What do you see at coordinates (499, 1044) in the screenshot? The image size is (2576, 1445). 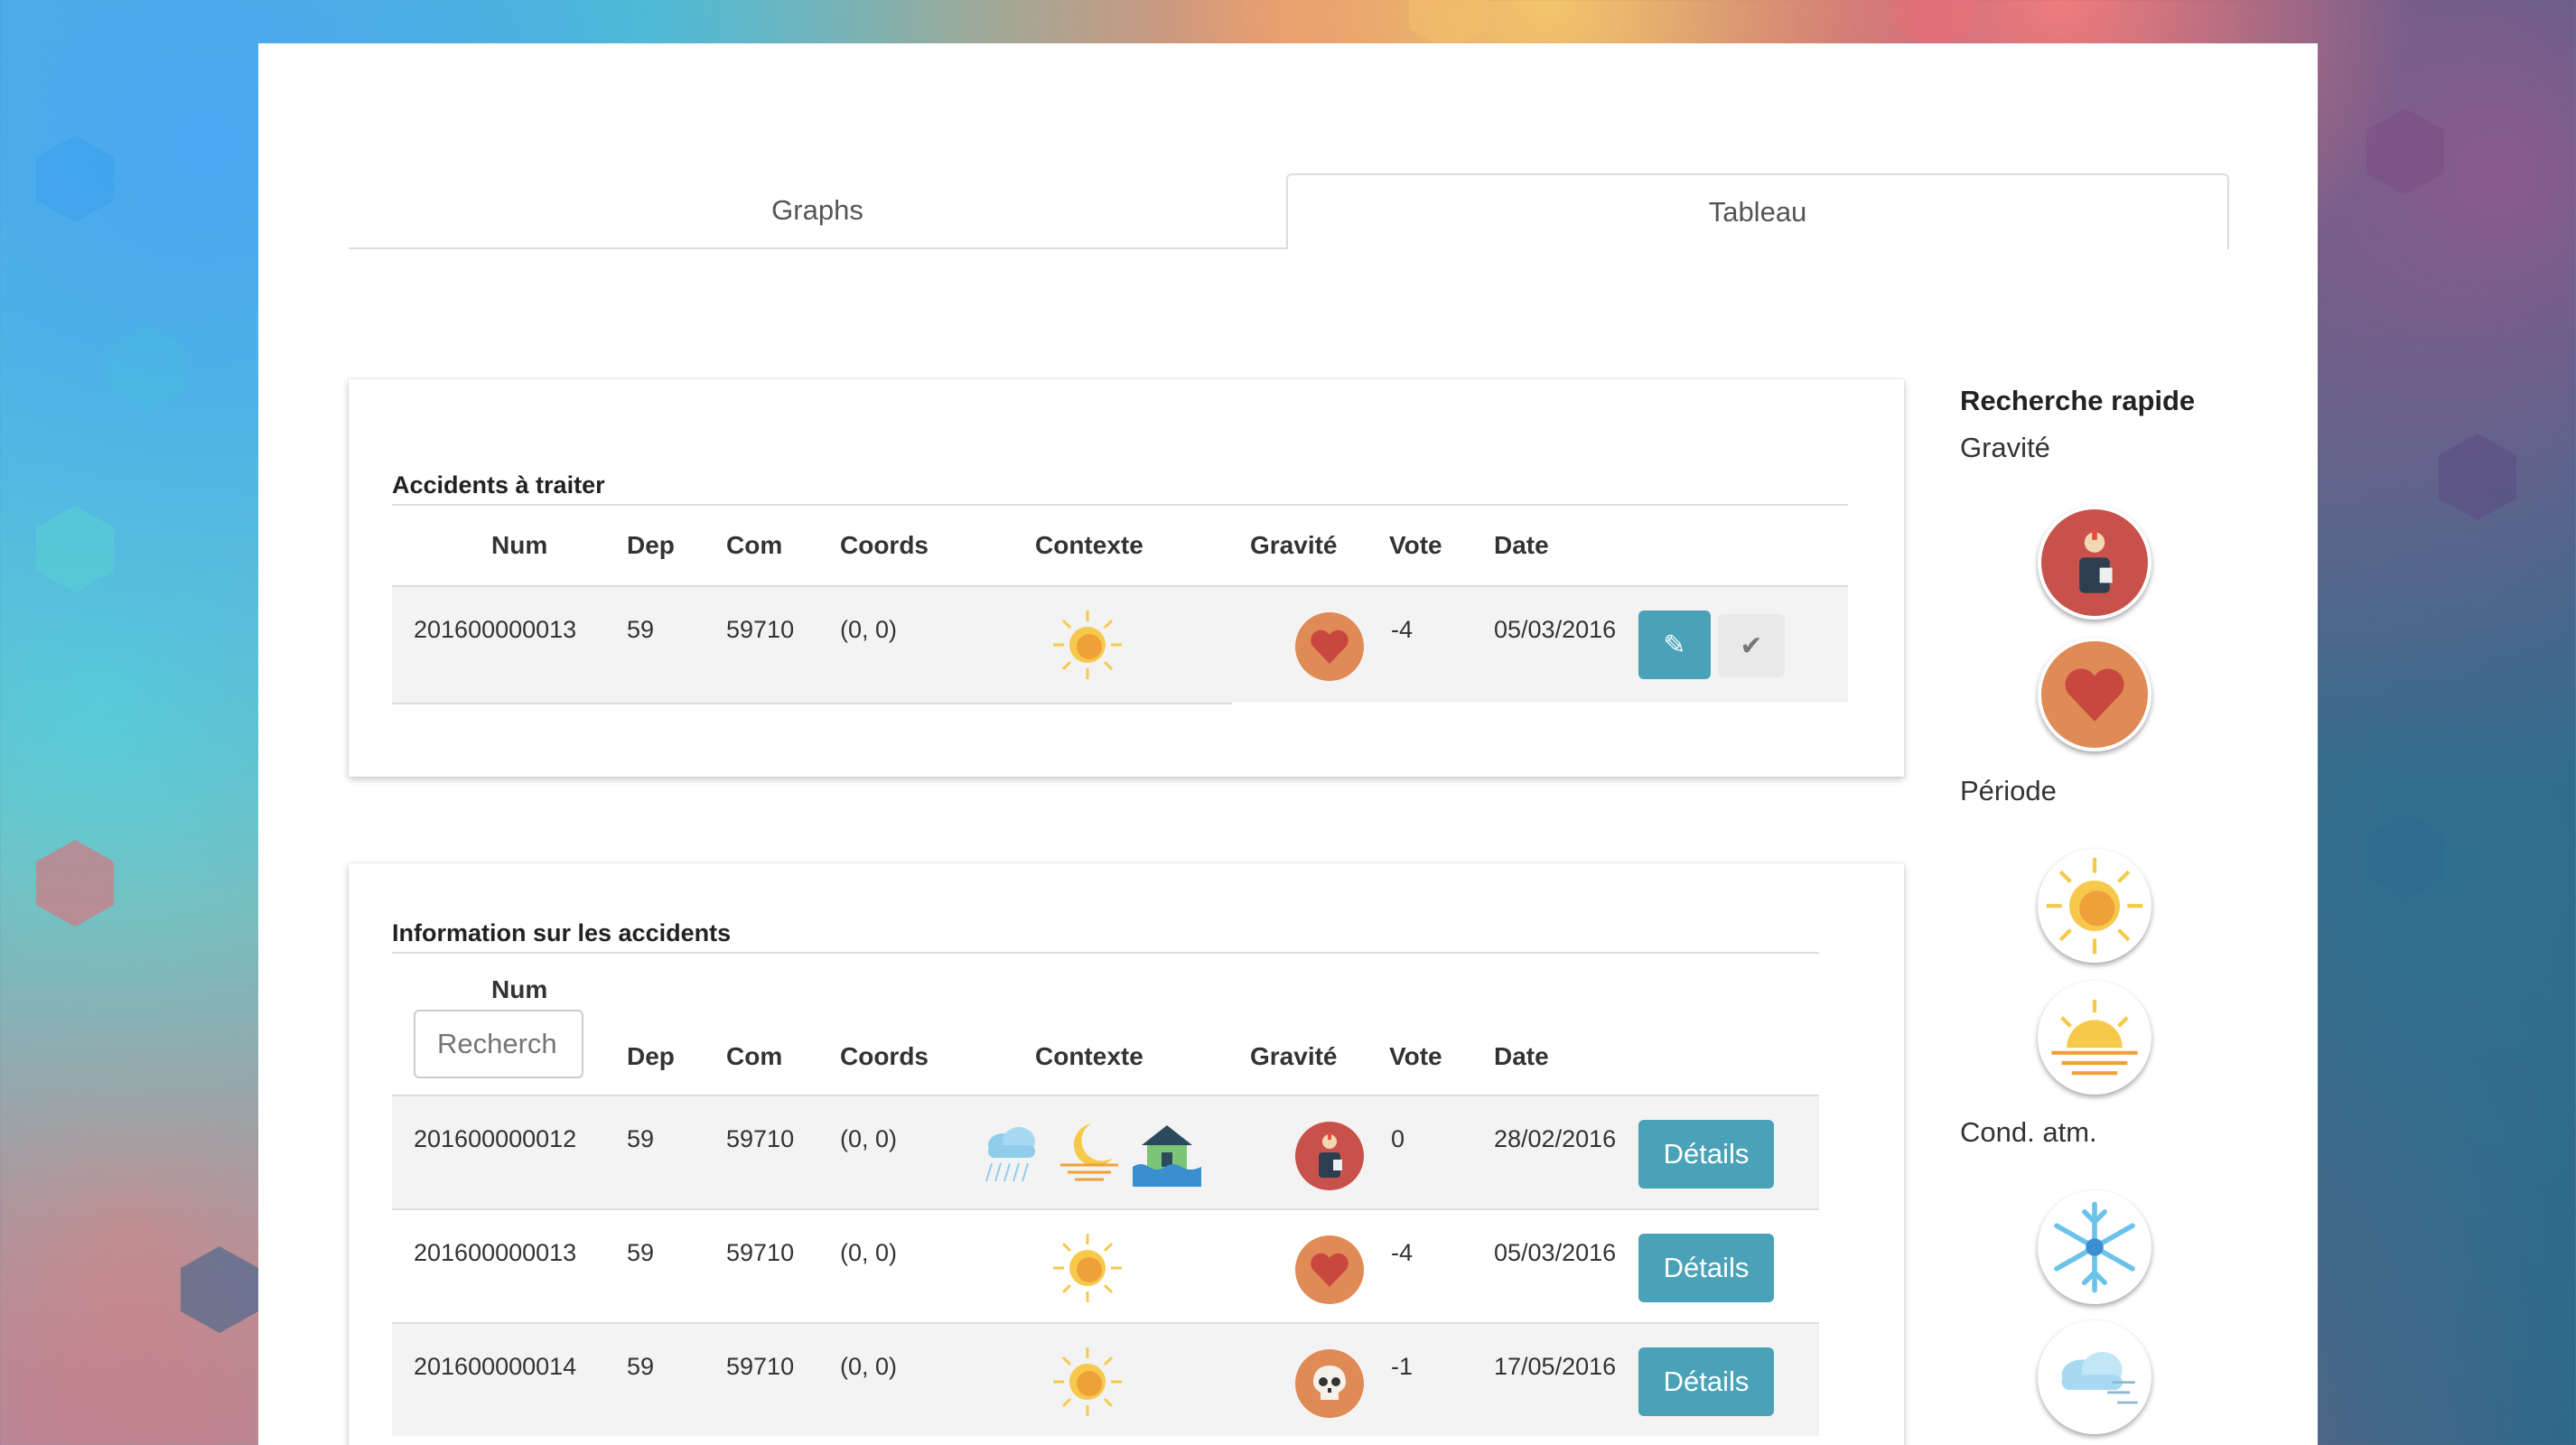 I see `num-search-input` at bounding box center [499, 1044].